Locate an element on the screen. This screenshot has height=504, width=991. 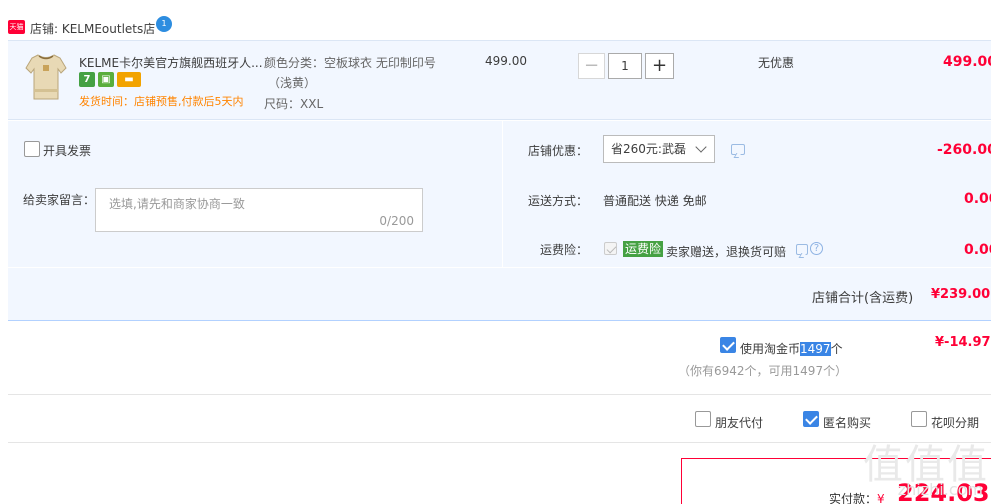
friend-pay-checkbox is located at coordinates (703, 419).